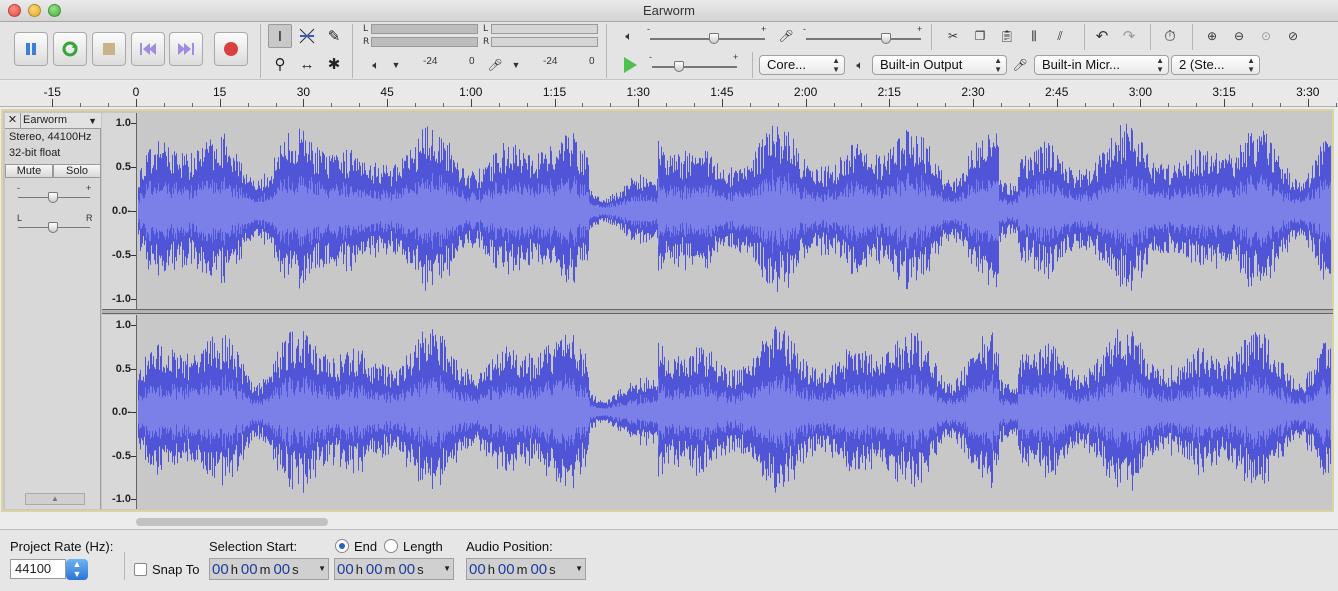  What do you see at coordinates (31, 49) in the screenshot?
I see `pause-button` at bounding box center [31, 49].